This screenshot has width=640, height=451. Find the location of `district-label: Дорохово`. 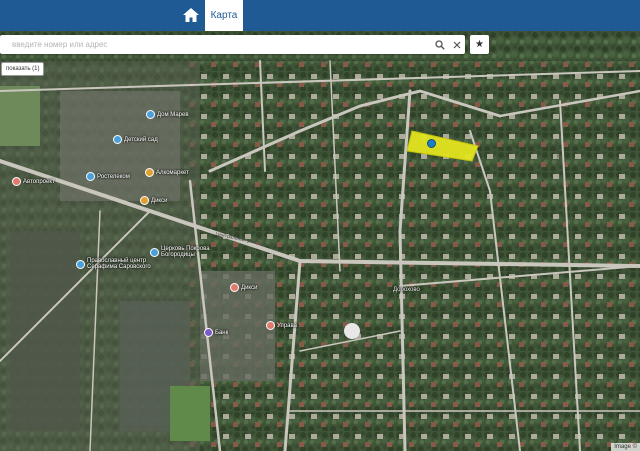

district-label: Дорохово is located at coordinates (406, 290).